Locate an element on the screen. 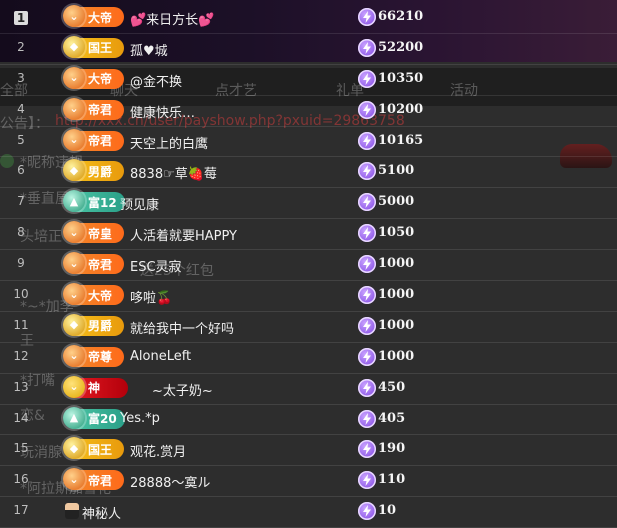 This screenshot has width=617, height=528. level-badge: ⌄ 大帝 is located at coordinates (93, 294).